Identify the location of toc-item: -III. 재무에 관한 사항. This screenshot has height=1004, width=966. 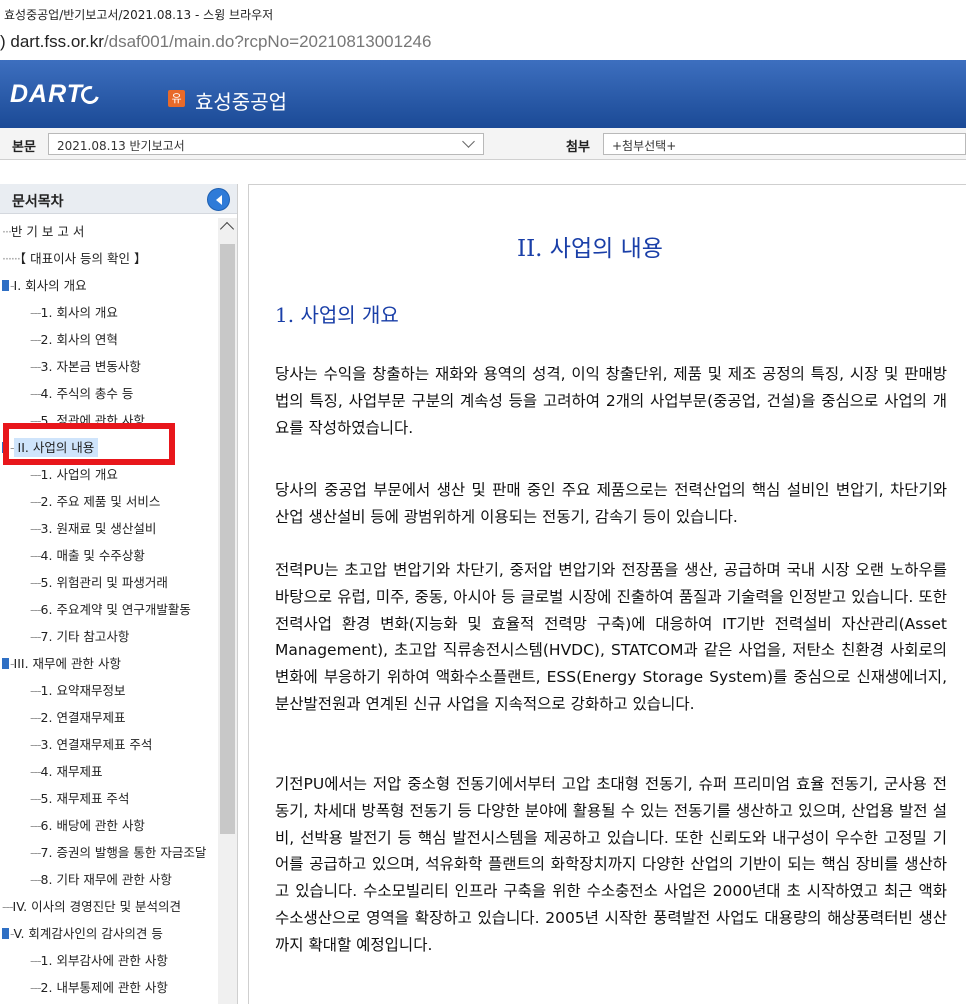
(109, 663).